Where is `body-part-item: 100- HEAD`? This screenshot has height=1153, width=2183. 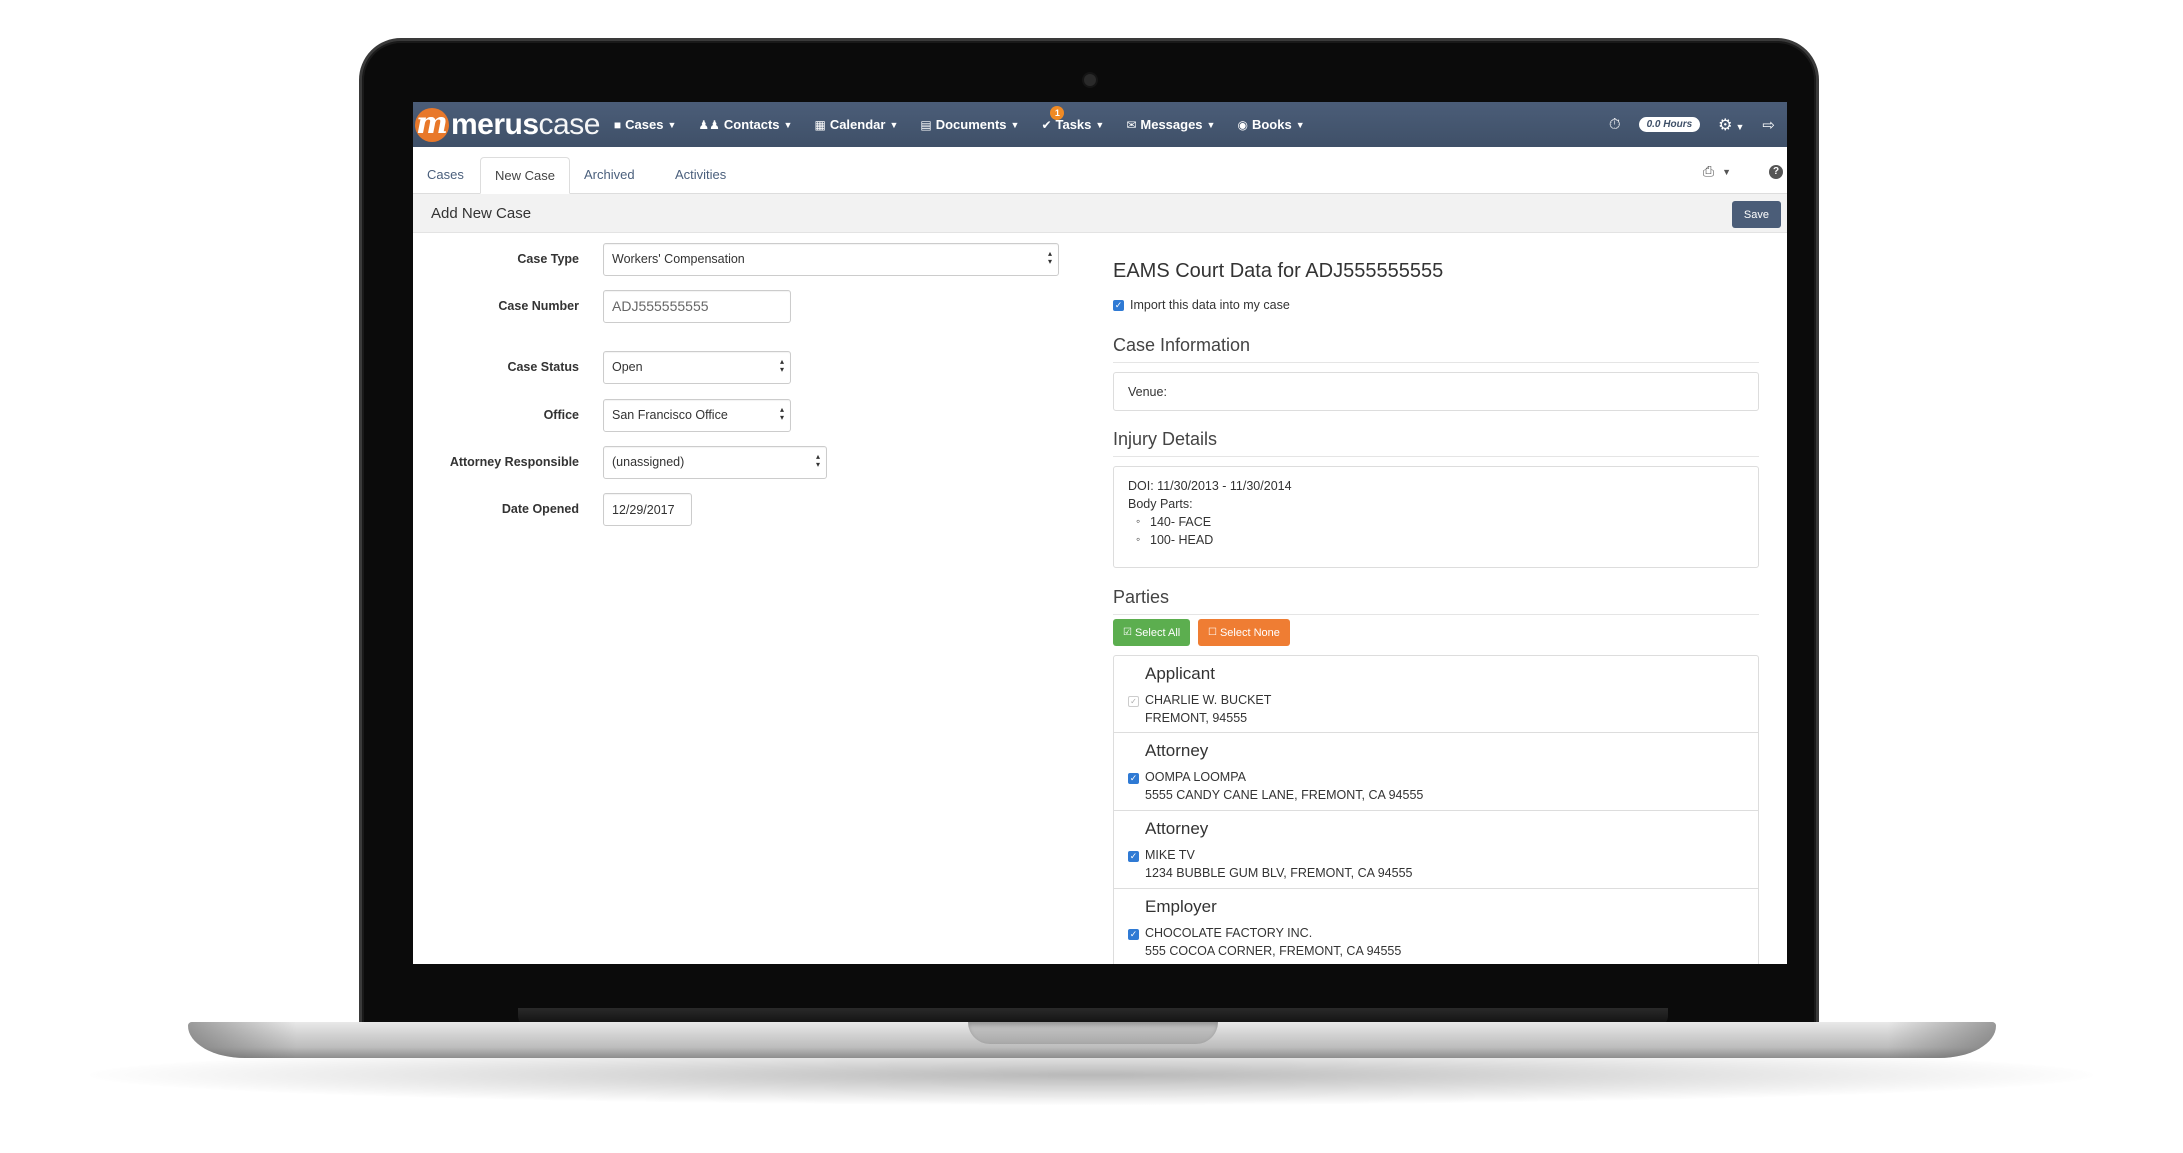
body-part-item: 100- HEAD is located at coordinates (1174, 539).